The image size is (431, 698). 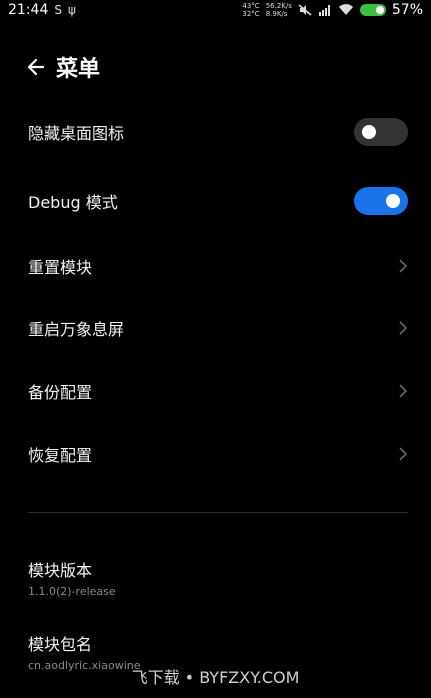 I want to click on row-label-restore: 恢复配置, so click(x=60, y=455).